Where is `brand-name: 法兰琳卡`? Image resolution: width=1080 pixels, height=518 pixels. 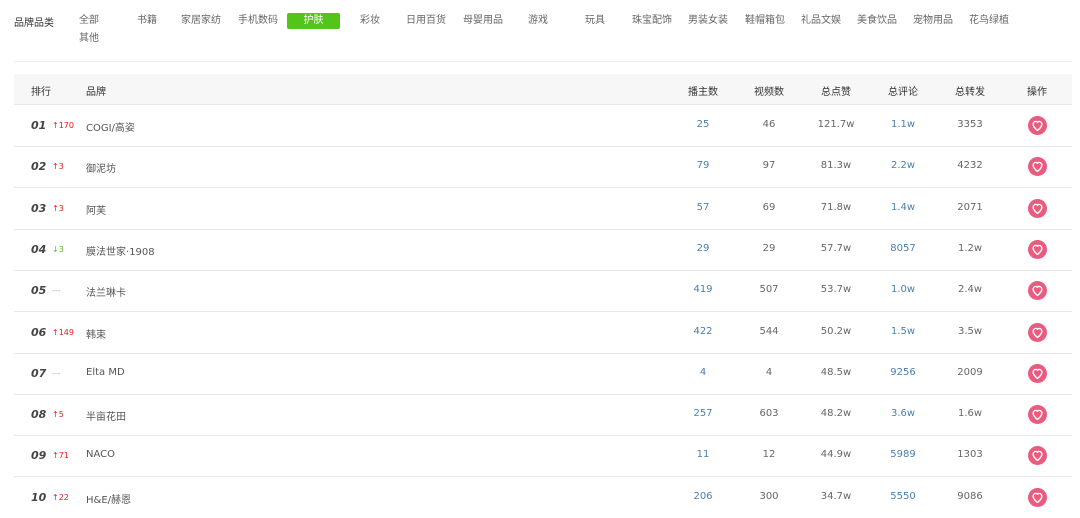 brand-name: 法兰琳卡 is located at coordinates (106, 291).